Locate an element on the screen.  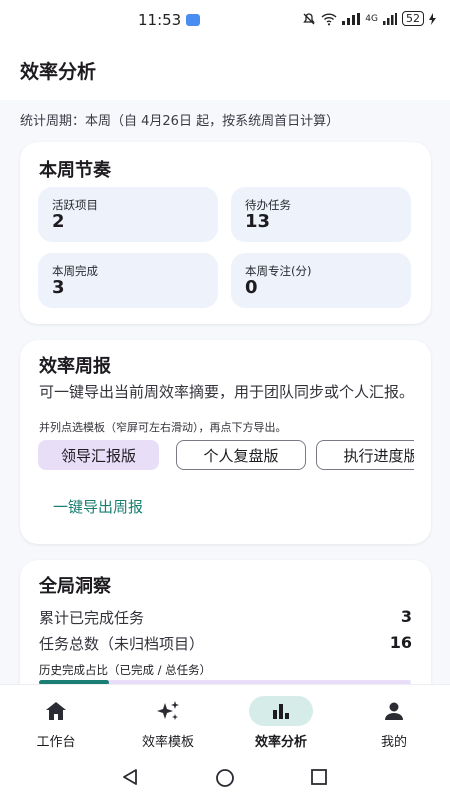
nav-label: 效率模板 is located at coordinates (167, 742).